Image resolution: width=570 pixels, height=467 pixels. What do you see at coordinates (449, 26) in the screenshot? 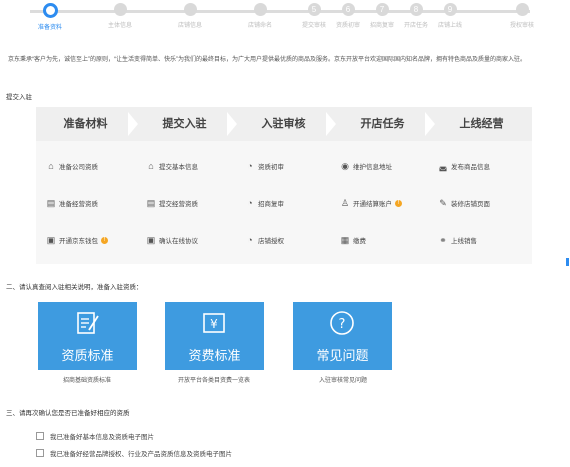
I see `step-label: 店铺上线` at bounding box center [449, 26].